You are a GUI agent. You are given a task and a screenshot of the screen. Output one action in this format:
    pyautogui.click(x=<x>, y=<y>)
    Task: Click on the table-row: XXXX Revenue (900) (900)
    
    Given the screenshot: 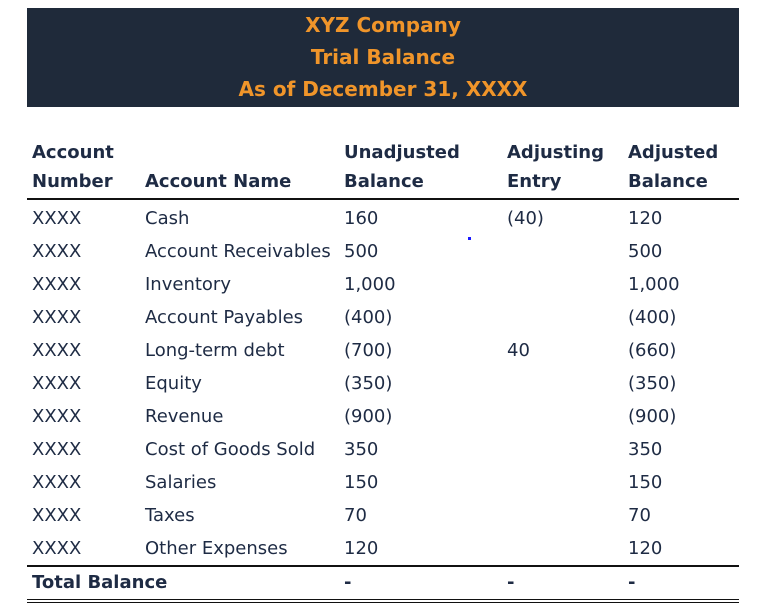 What is the action you would take?
    pyautogui.click(x=383, y=416)
    